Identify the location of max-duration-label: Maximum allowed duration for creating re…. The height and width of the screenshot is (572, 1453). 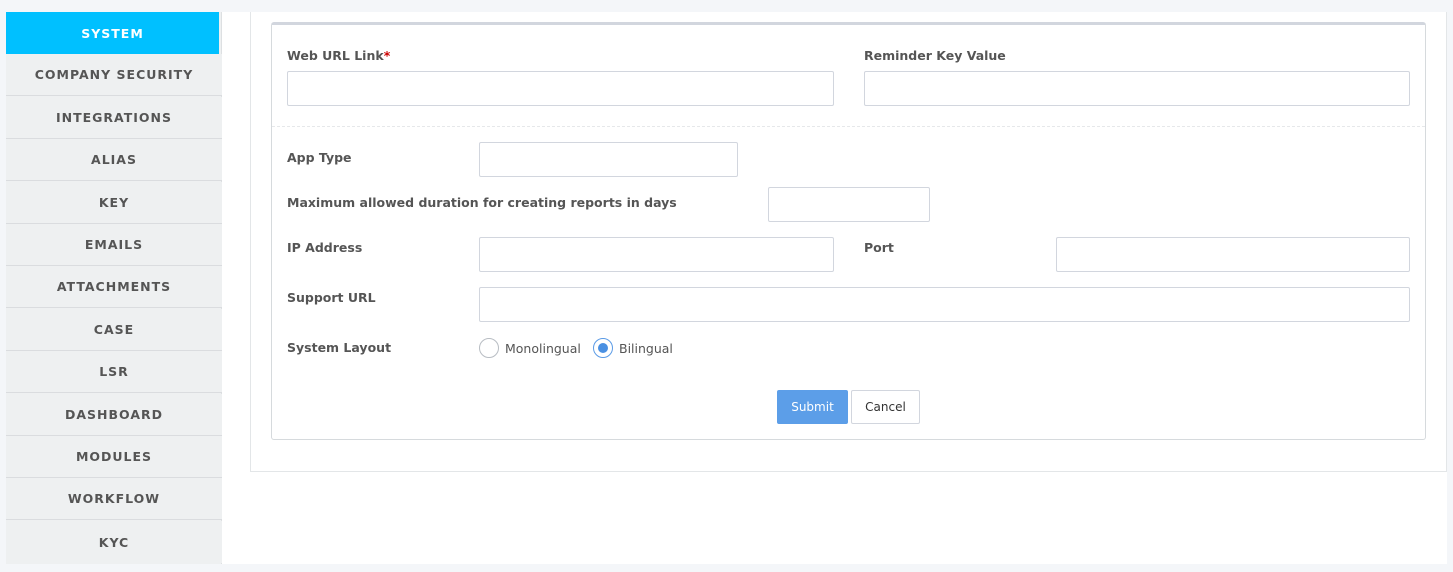
(482, 202).